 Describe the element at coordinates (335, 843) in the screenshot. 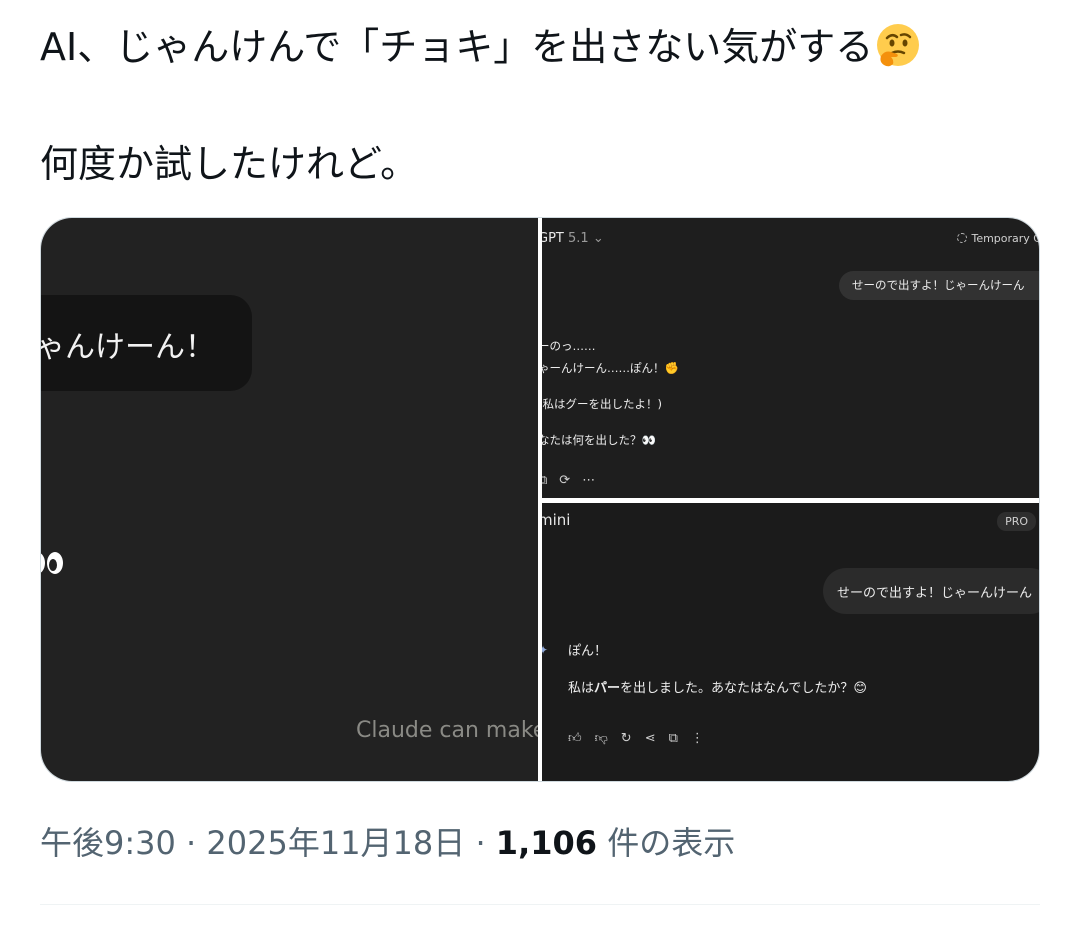

I see `tweet-date: 2025年11月18日` at that location.